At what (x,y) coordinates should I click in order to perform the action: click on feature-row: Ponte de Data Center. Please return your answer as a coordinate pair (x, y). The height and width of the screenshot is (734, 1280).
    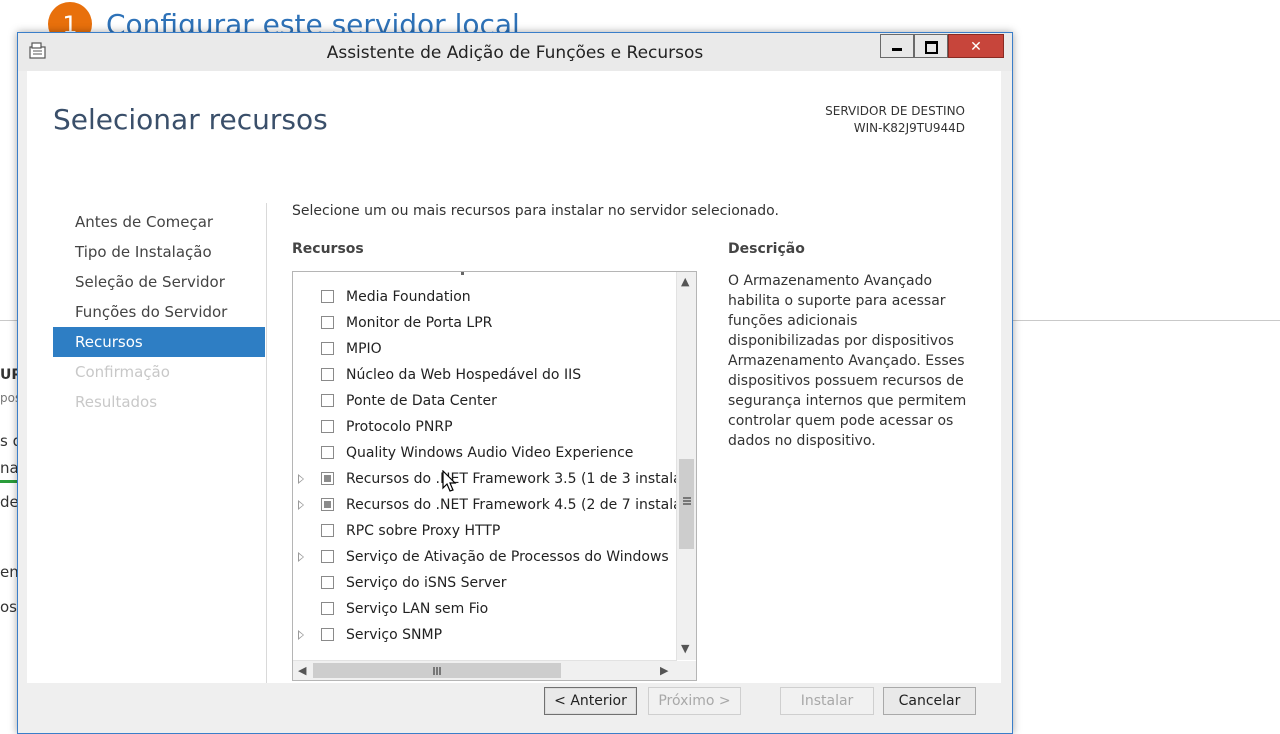
    Looking at the image, I should click on (485, 401).